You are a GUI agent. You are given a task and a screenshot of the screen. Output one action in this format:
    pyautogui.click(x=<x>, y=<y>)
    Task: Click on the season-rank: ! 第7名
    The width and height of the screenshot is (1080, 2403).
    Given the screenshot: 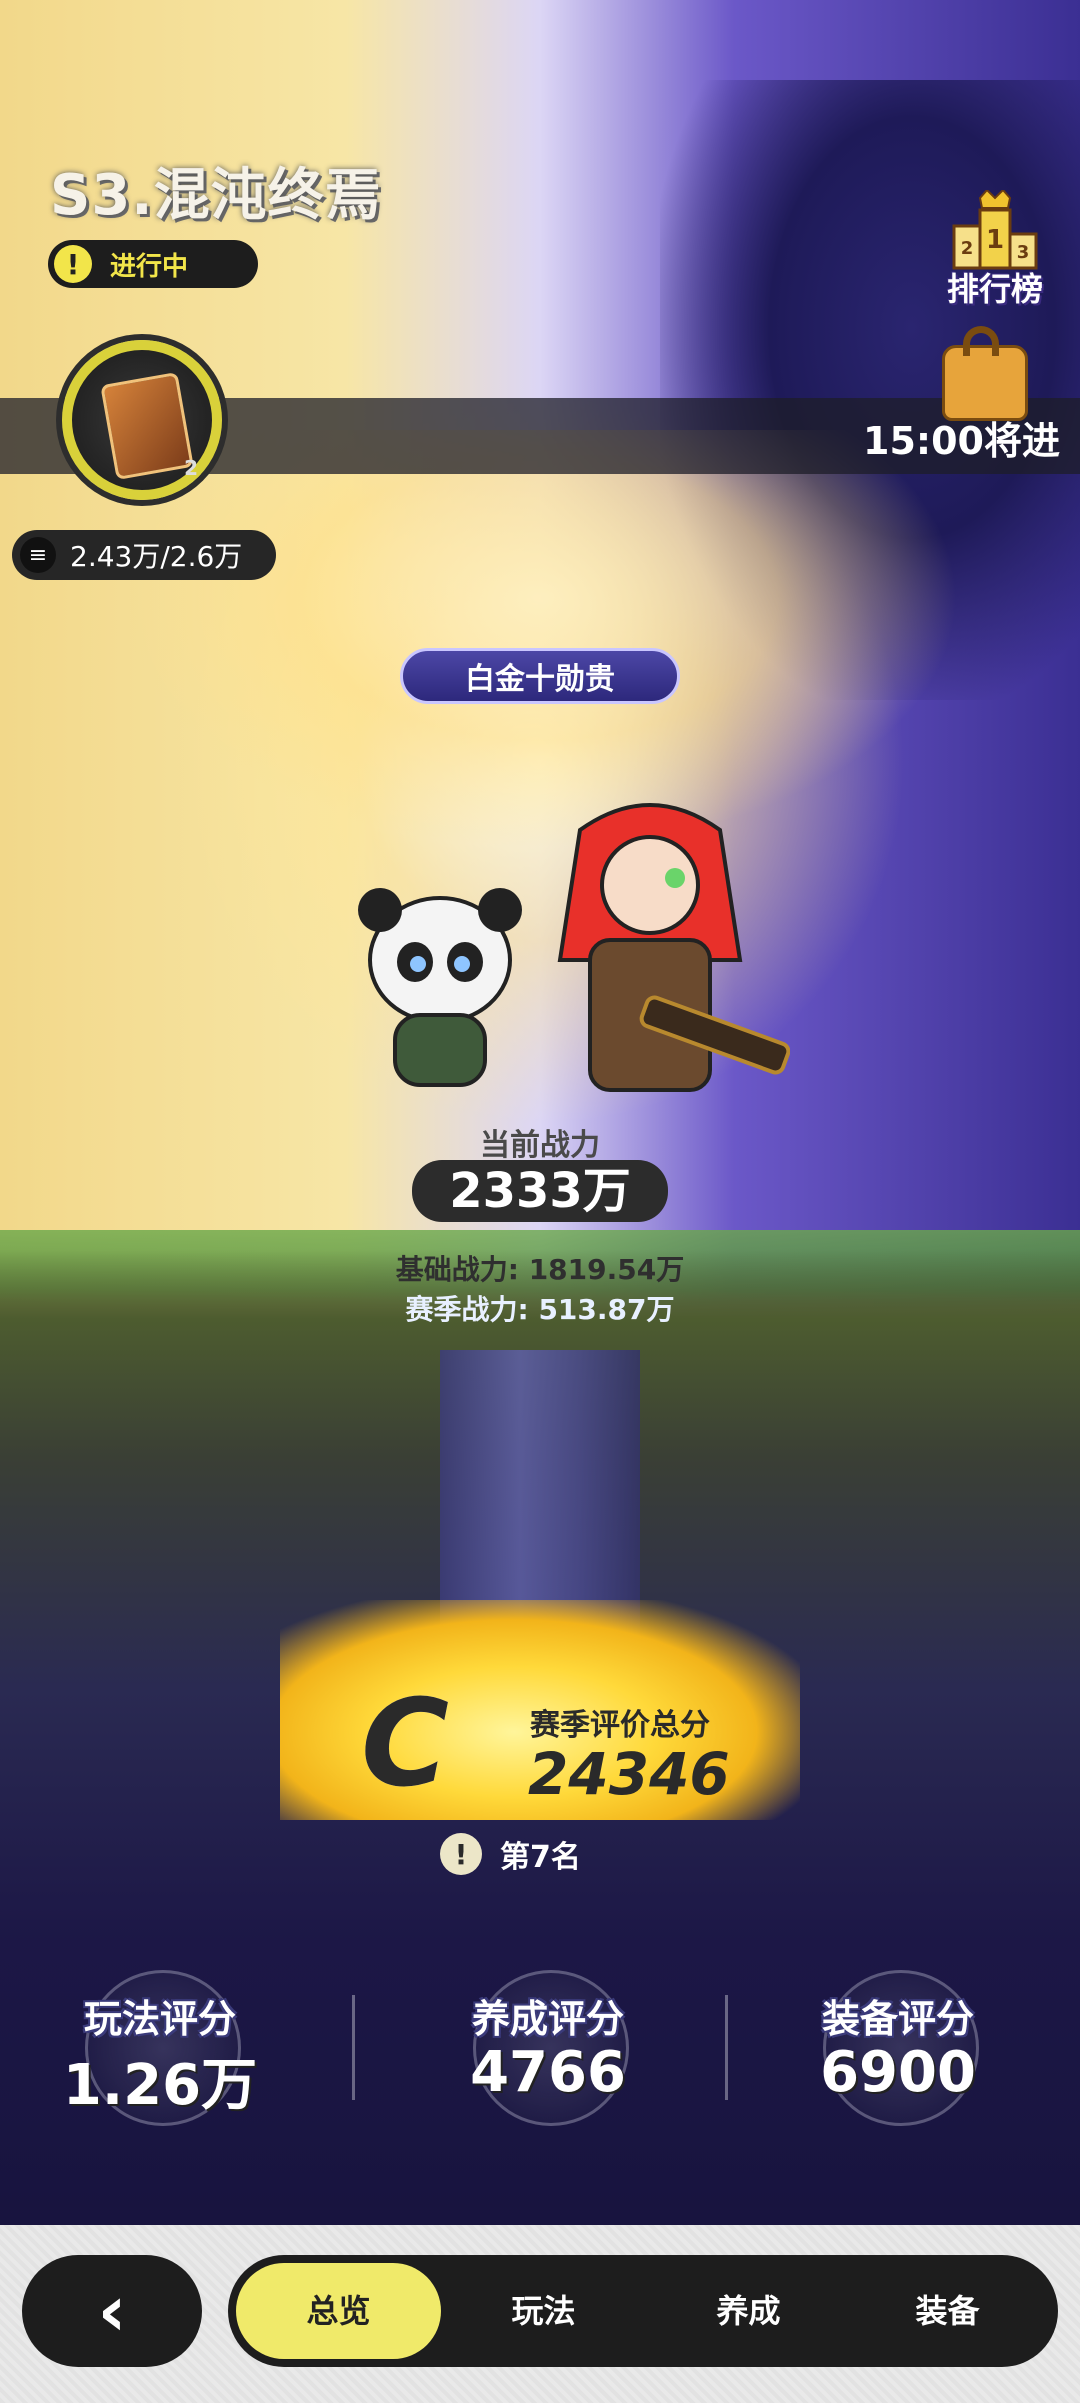 What is the action you would take?
    pyautogui.click(x=510, y=1854)
    